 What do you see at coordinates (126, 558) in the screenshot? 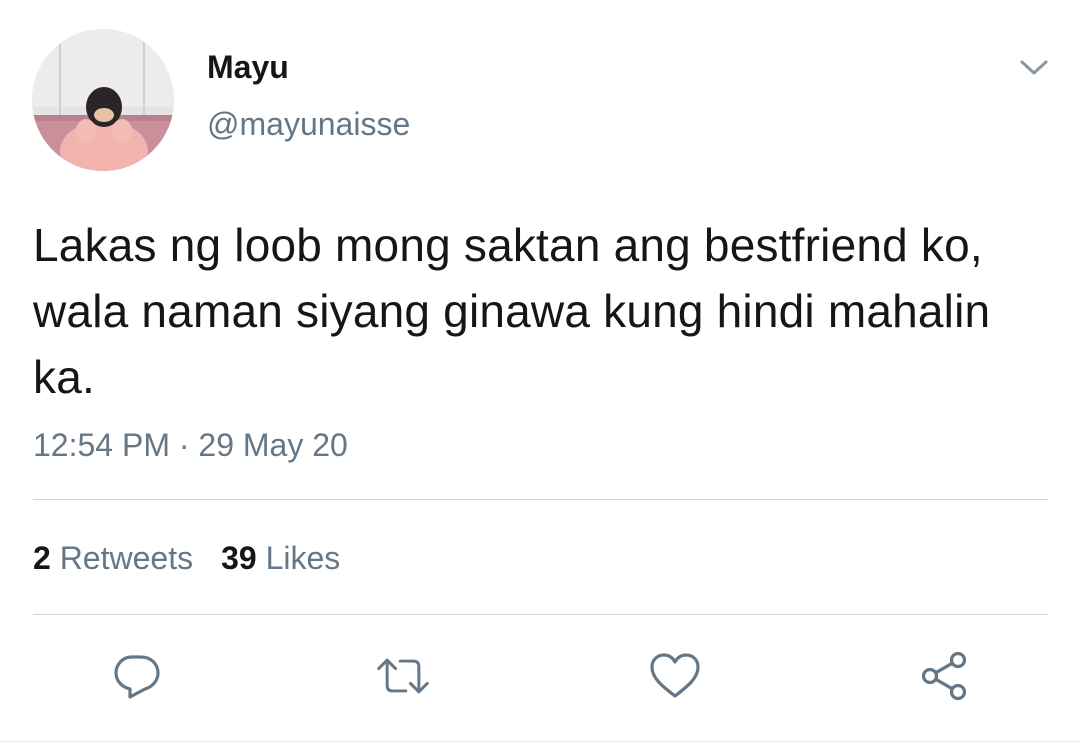
I see `retweets-label: Retweets` at bounding box center [126, 558].